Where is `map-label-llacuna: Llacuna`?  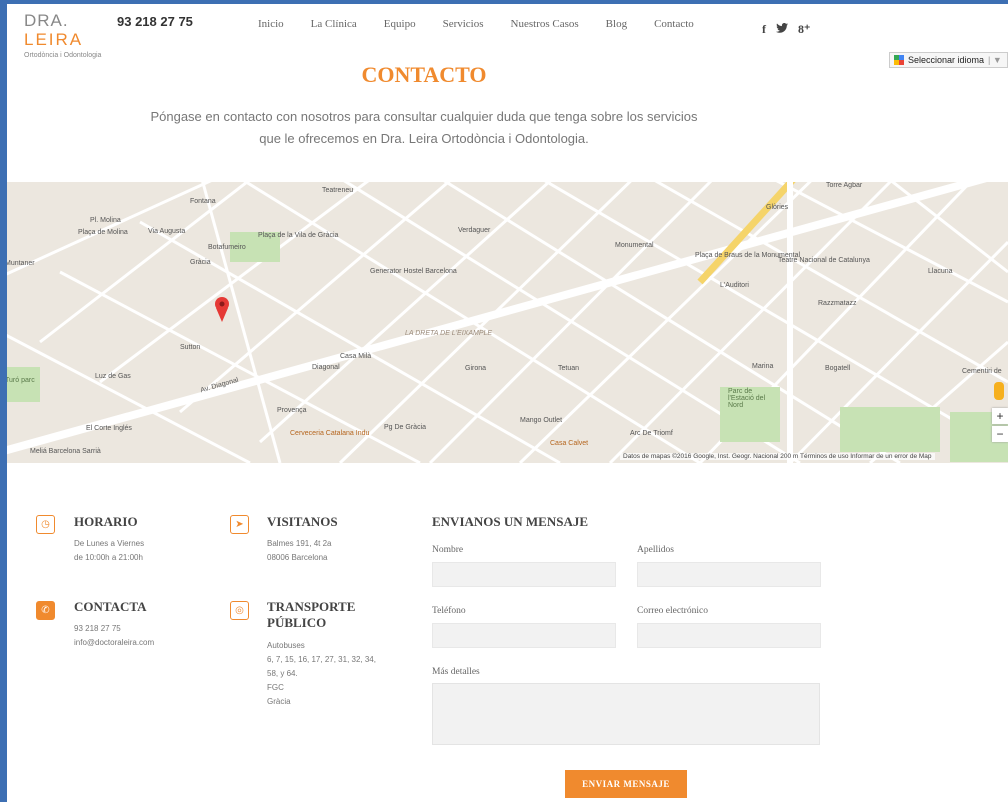 map-label-llacuna: Llacuna is located at coordinates (940, 271).